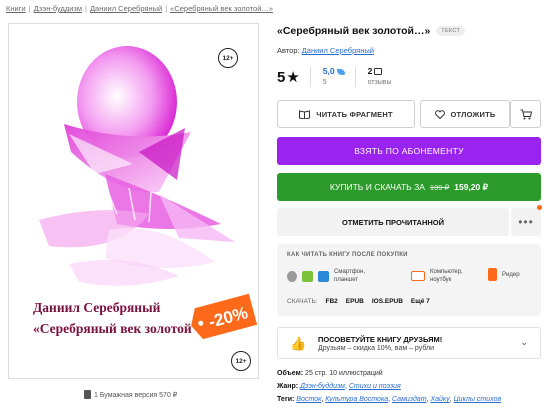 Image resolution: width=550 pixels, height=411 pixels. Describe the element at coordinates (281, 77) in the screenshot. I see `rating-score: 5` at that location.